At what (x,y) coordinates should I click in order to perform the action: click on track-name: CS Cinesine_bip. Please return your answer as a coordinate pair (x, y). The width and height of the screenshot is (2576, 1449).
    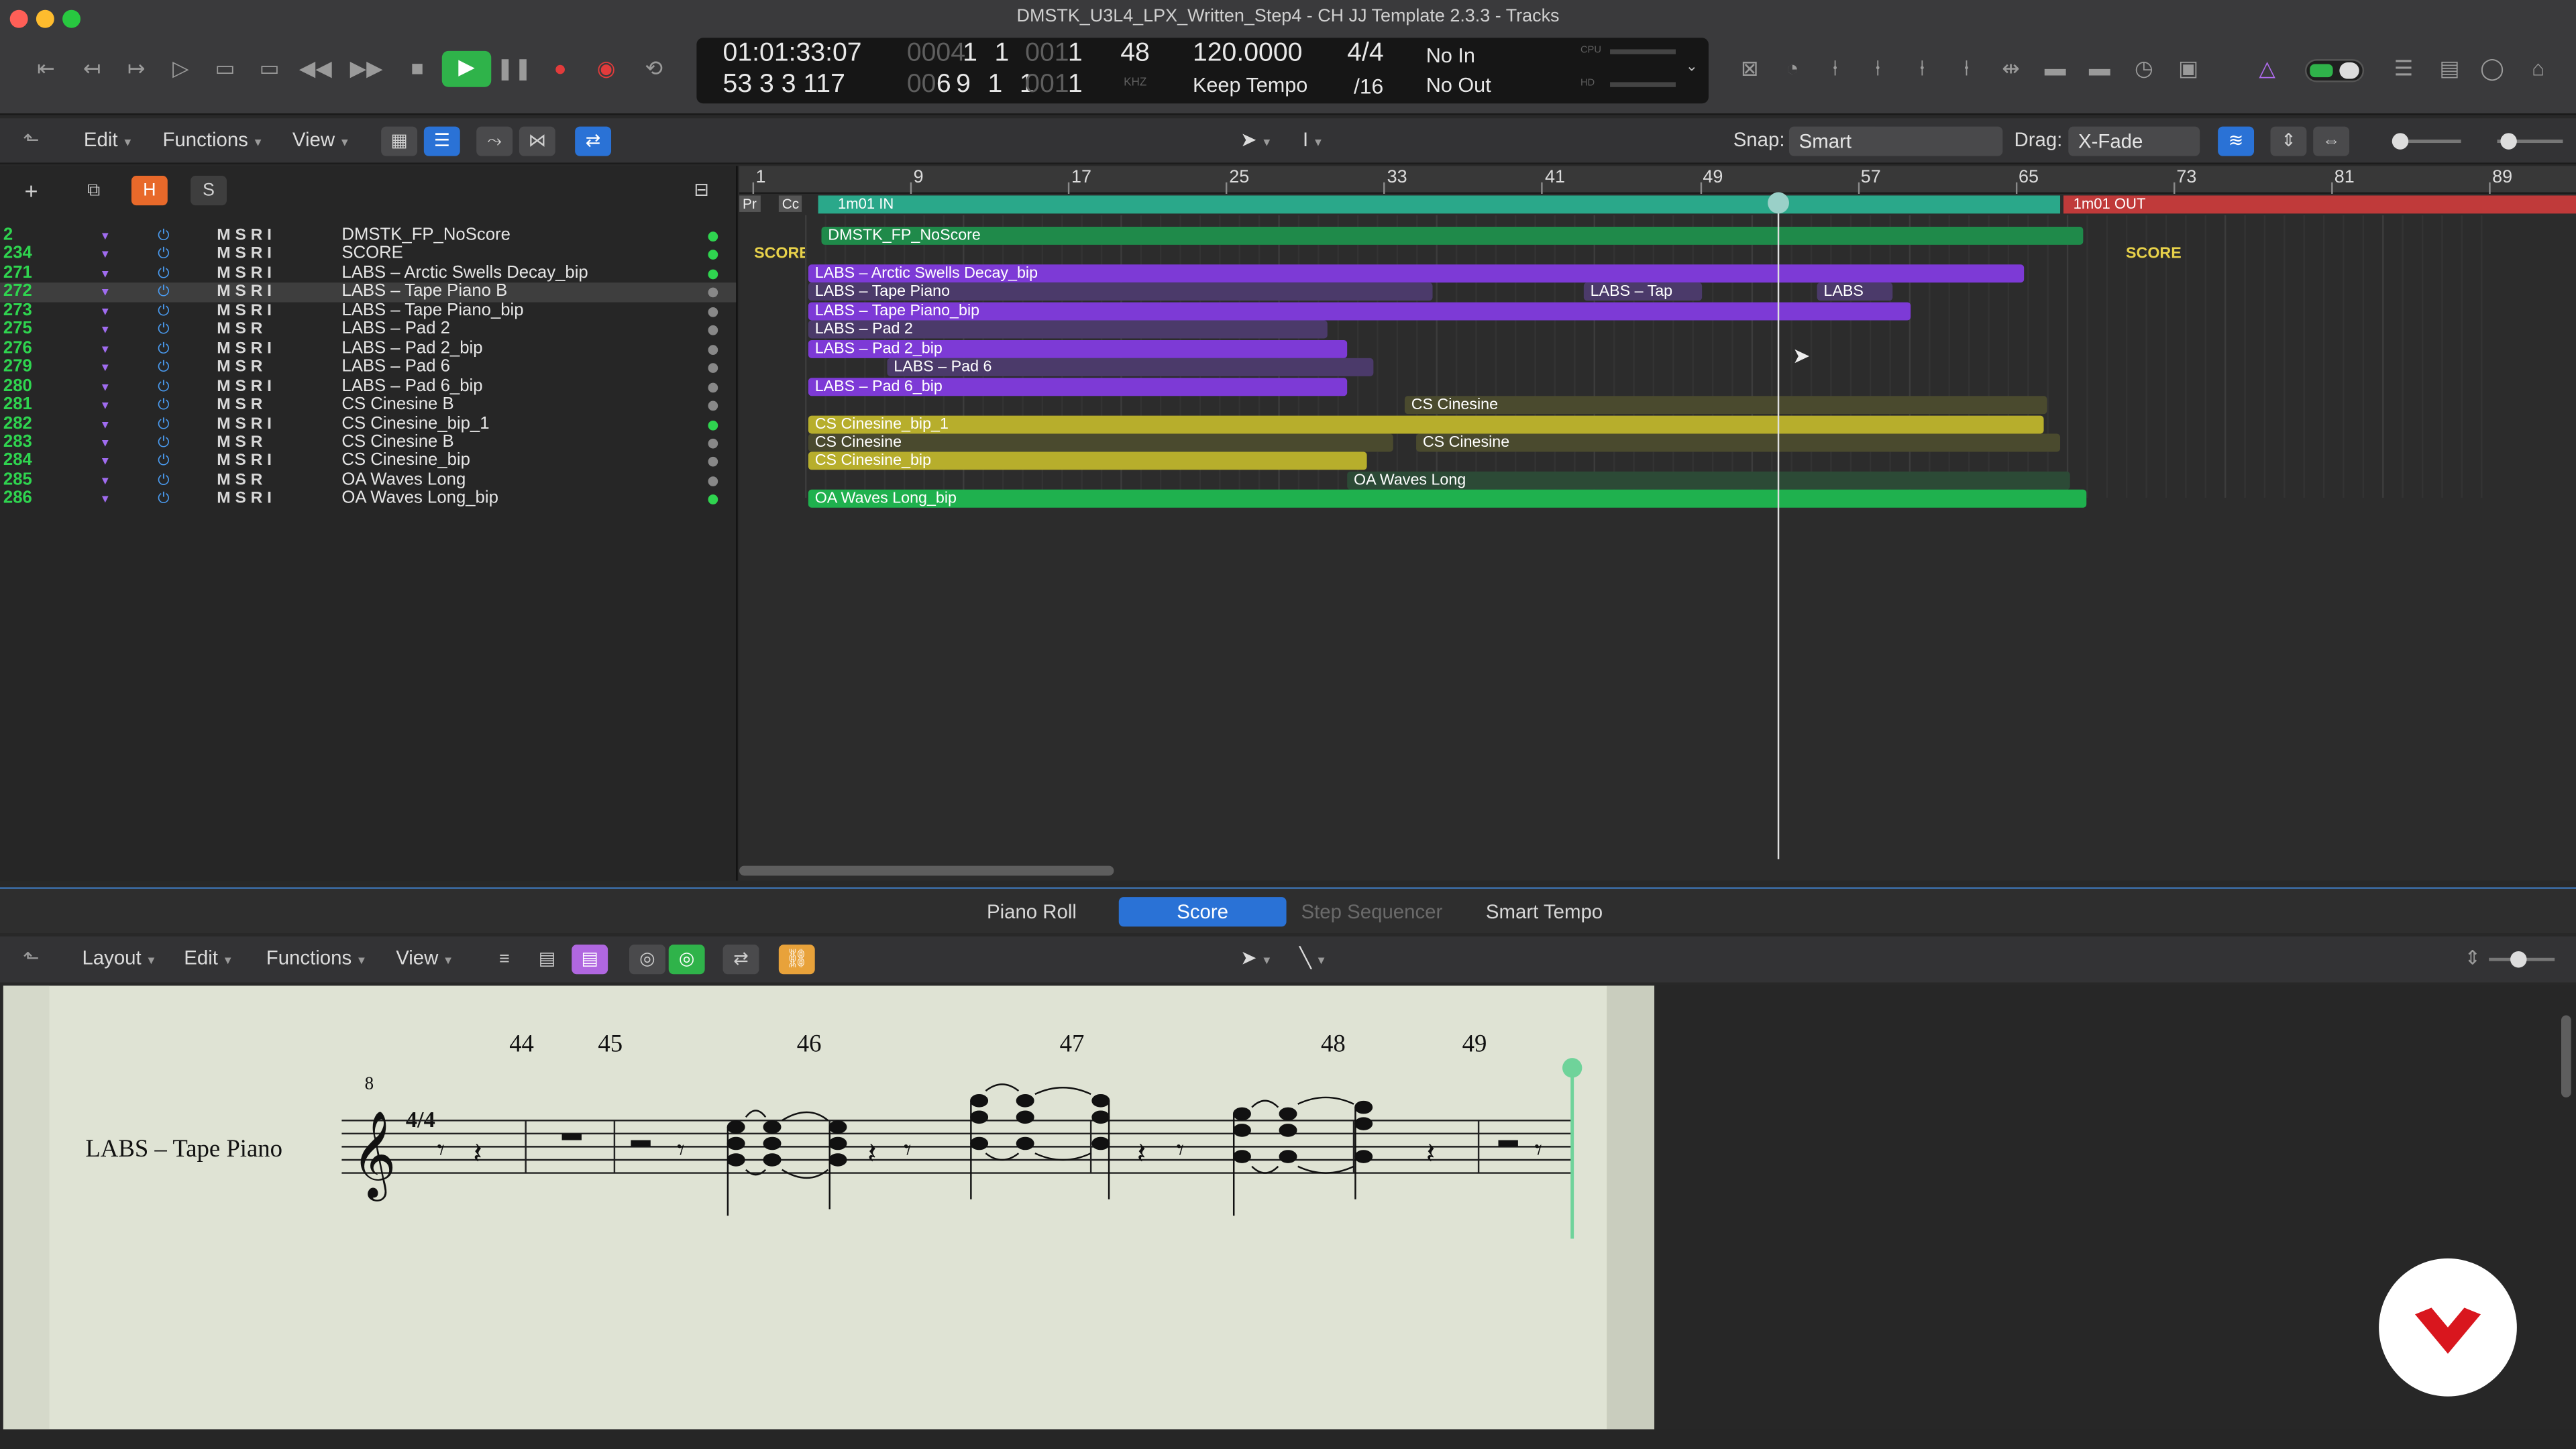
    Looking at the image, I should click on (405, 460).